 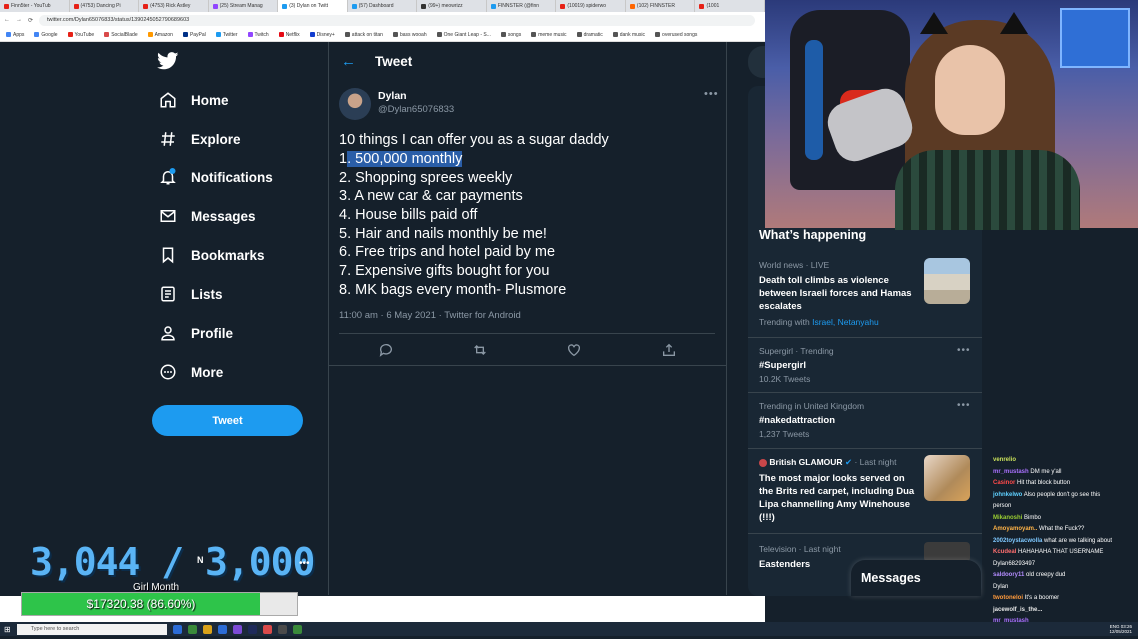 I want to click on taskbar-search-input: Type here to search, so click(x=92, y=629).